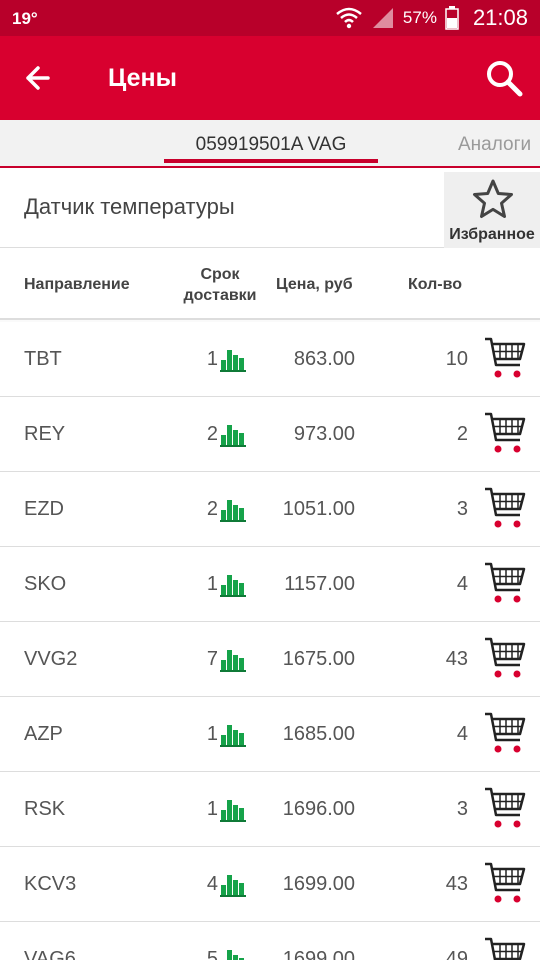 The height and width of the screenshot is (960, 540). Describe the element at coordinates (452, 18) in the screenshot. I see `battery-icon` at that location.